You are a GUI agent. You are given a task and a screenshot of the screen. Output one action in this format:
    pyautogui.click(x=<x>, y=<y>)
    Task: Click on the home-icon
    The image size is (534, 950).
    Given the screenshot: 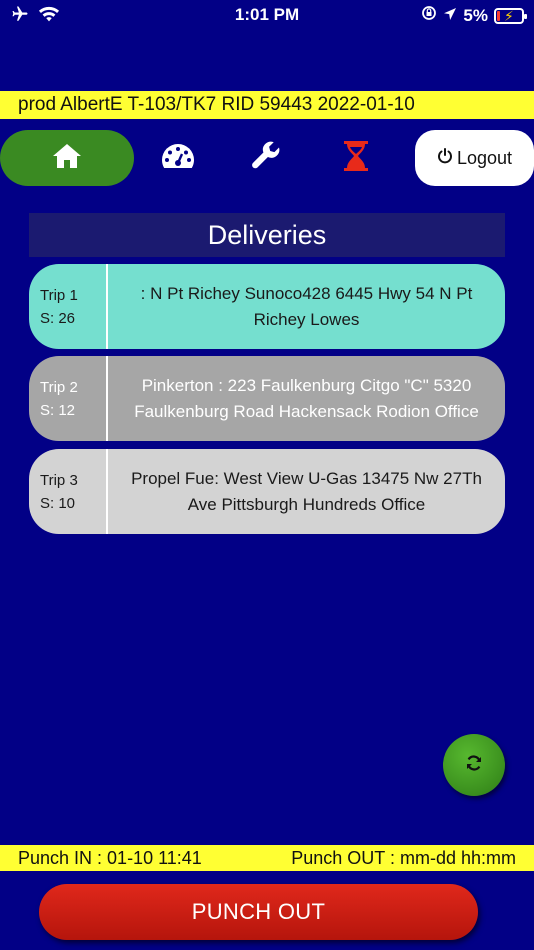 What is the action you would take?
    pyautogui.click(x=67, y=158)
    